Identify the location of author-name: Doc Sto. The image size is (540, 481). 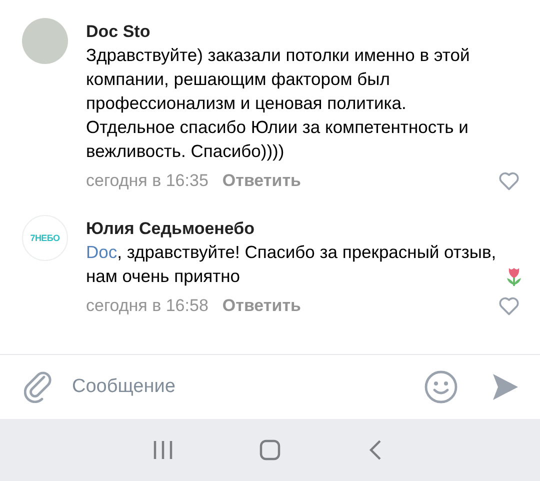
(308, 32).